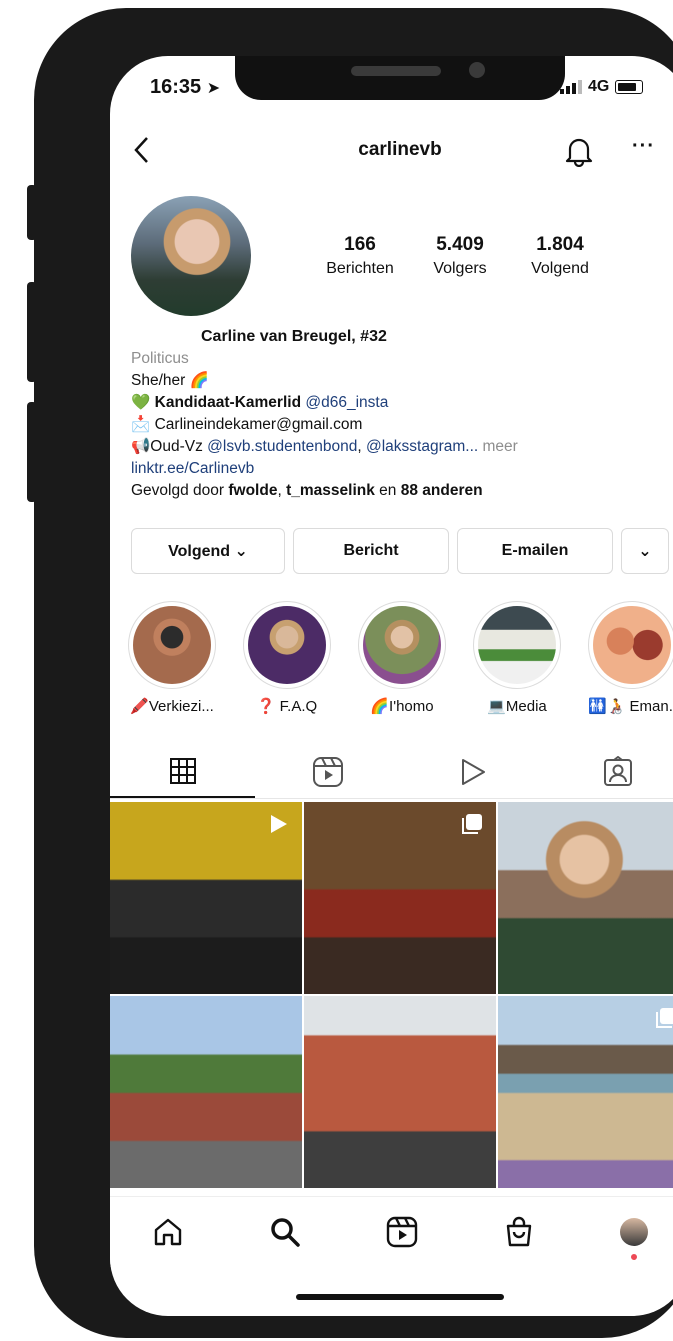 The image size is (673, 1341). What do you see at coordinates (633, 1239) in the screenshot?
I see `profile-avatar-tab` at bounding box center [633, 1239].